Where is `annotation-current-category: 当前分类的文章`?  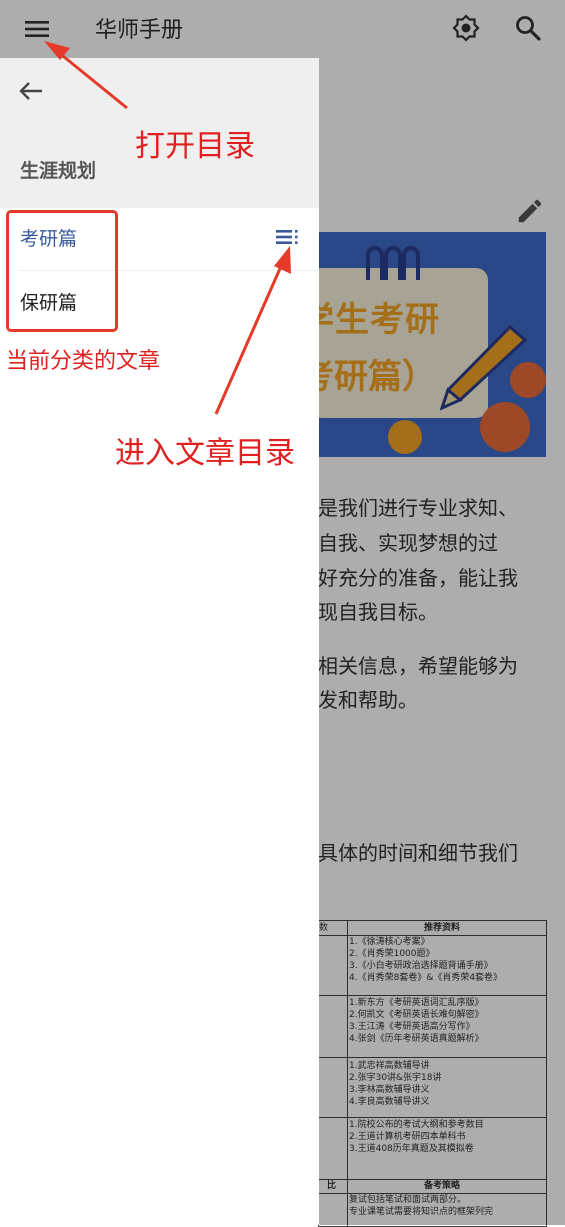 annotation-current-category: 当前分类的文章 is located at coordinates (83, 361).